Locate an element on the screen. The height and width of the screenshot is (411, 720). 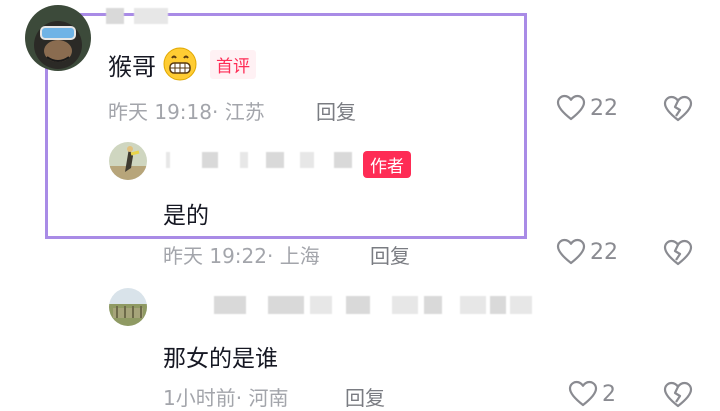
author-badge: 作者 is located at coordinates (387, 164).